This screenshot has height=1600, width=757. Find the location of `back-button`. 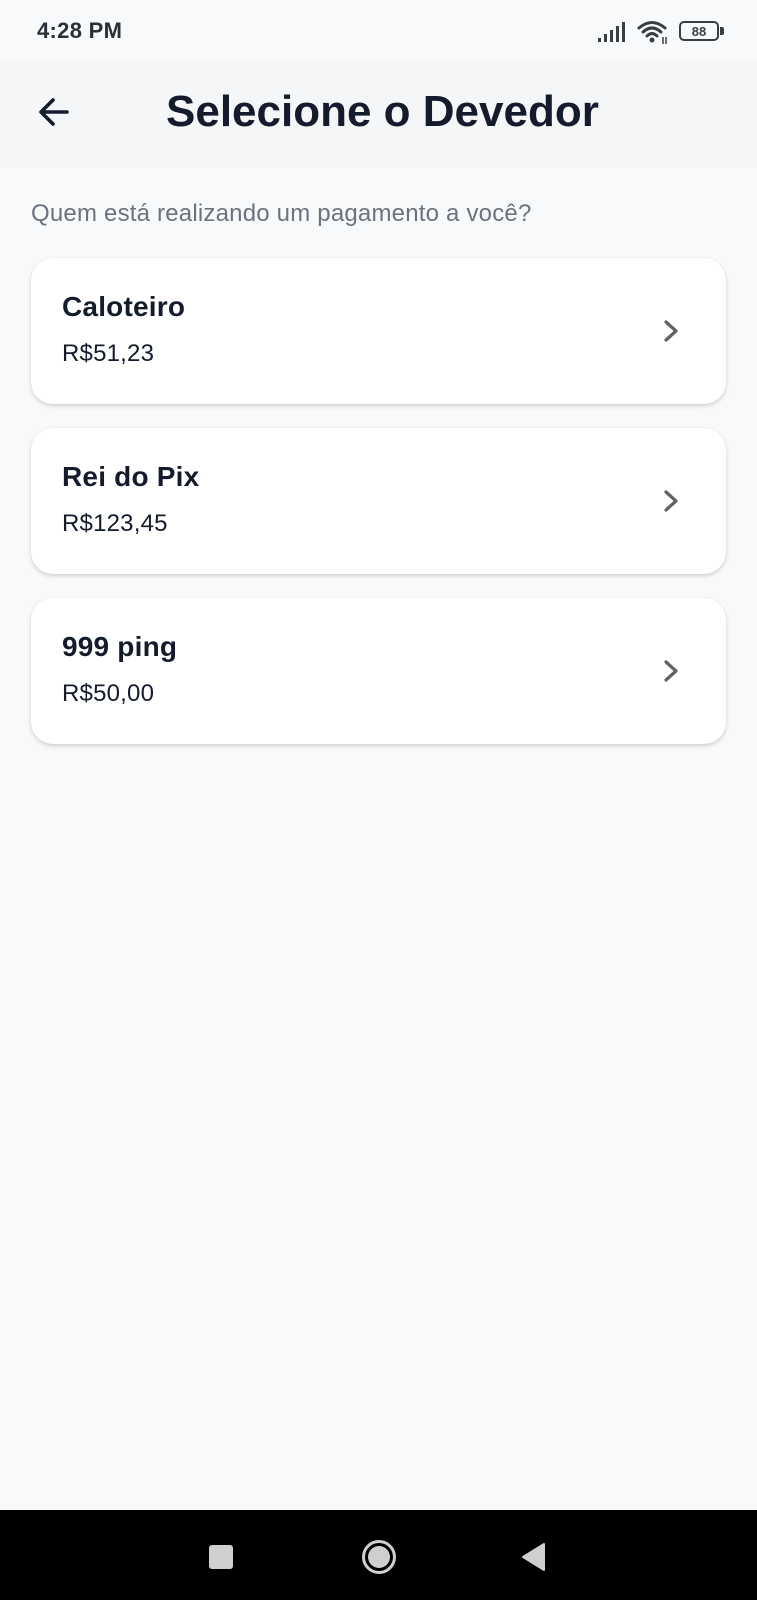

back-button is located at coordinates (54, 112).